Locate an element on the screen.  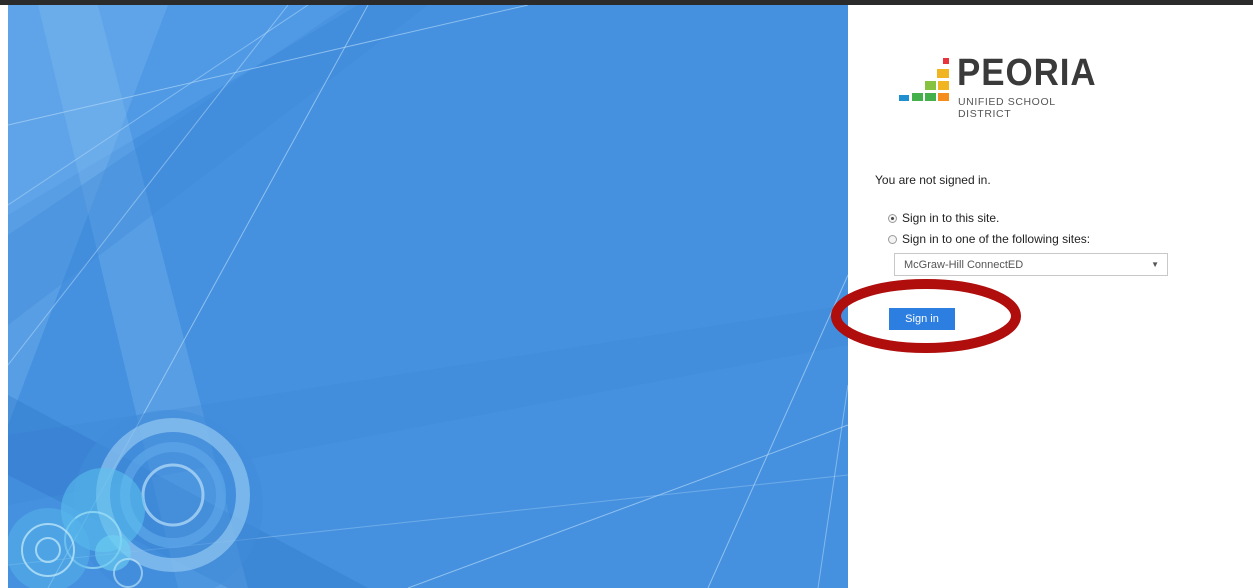
radio-label-this-site: Sign in to this site. is located at coordinates (951, 218).